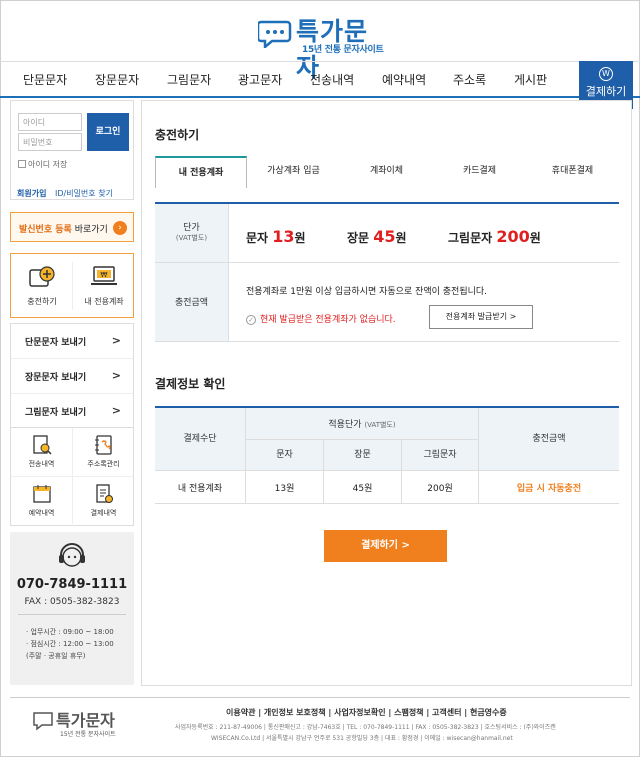  What do you see at coordinates (332, 79) in the screenshot?
I see `nav-history: 전송내역` at bounding box center [332, 79].